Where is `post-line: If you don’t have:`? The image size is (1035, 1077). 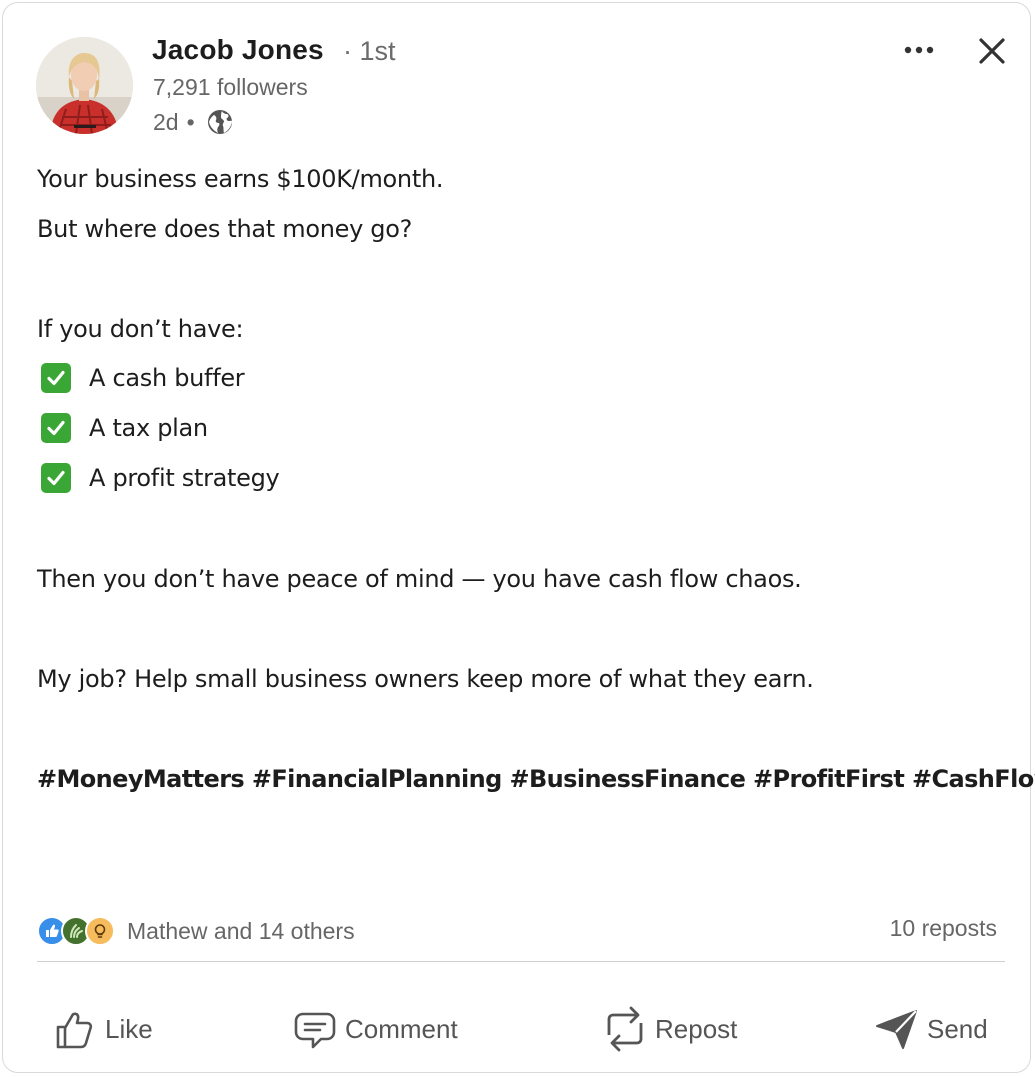 post-line: If you don’t have: is located at coordinates (140, 329).